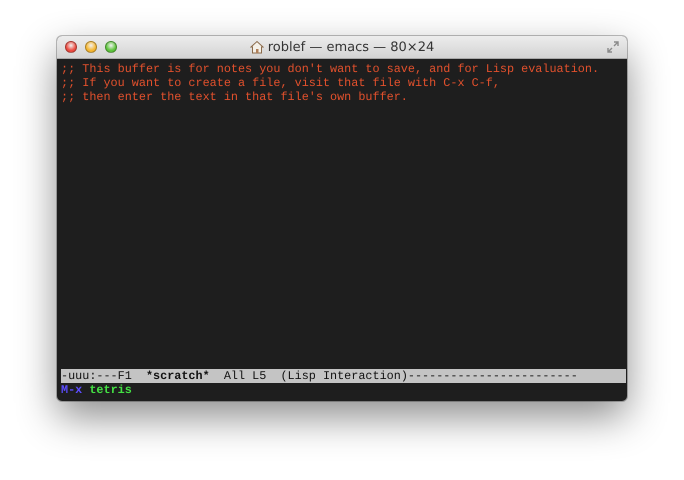  I want to click on zoom-button, so click(111, 47).